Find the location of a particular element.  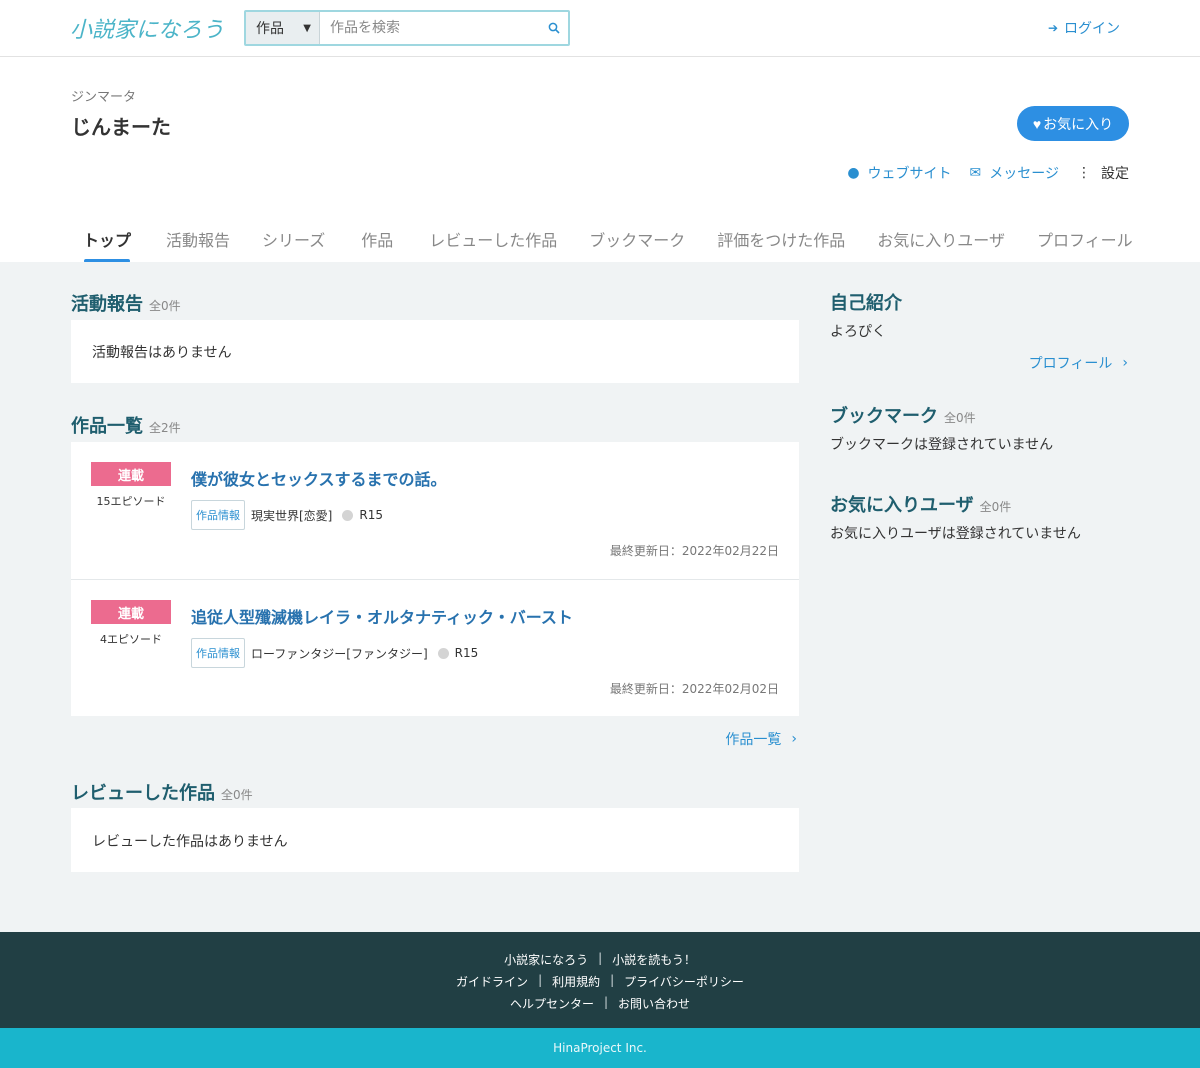

reviews-section-title: レビューした作品 全0件 is located at coordinates (162, 792).